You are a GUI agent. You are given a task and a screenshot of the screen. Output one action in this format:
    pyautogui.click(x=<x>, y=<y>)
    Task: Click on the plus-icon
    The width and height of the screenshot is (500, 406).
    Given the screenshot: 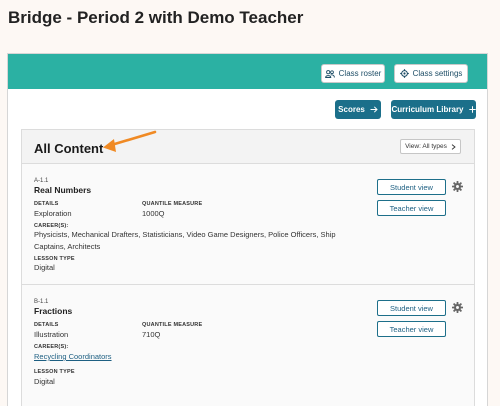 What is the action you would take?
    pyautogui.click(x=472, y=109)
    